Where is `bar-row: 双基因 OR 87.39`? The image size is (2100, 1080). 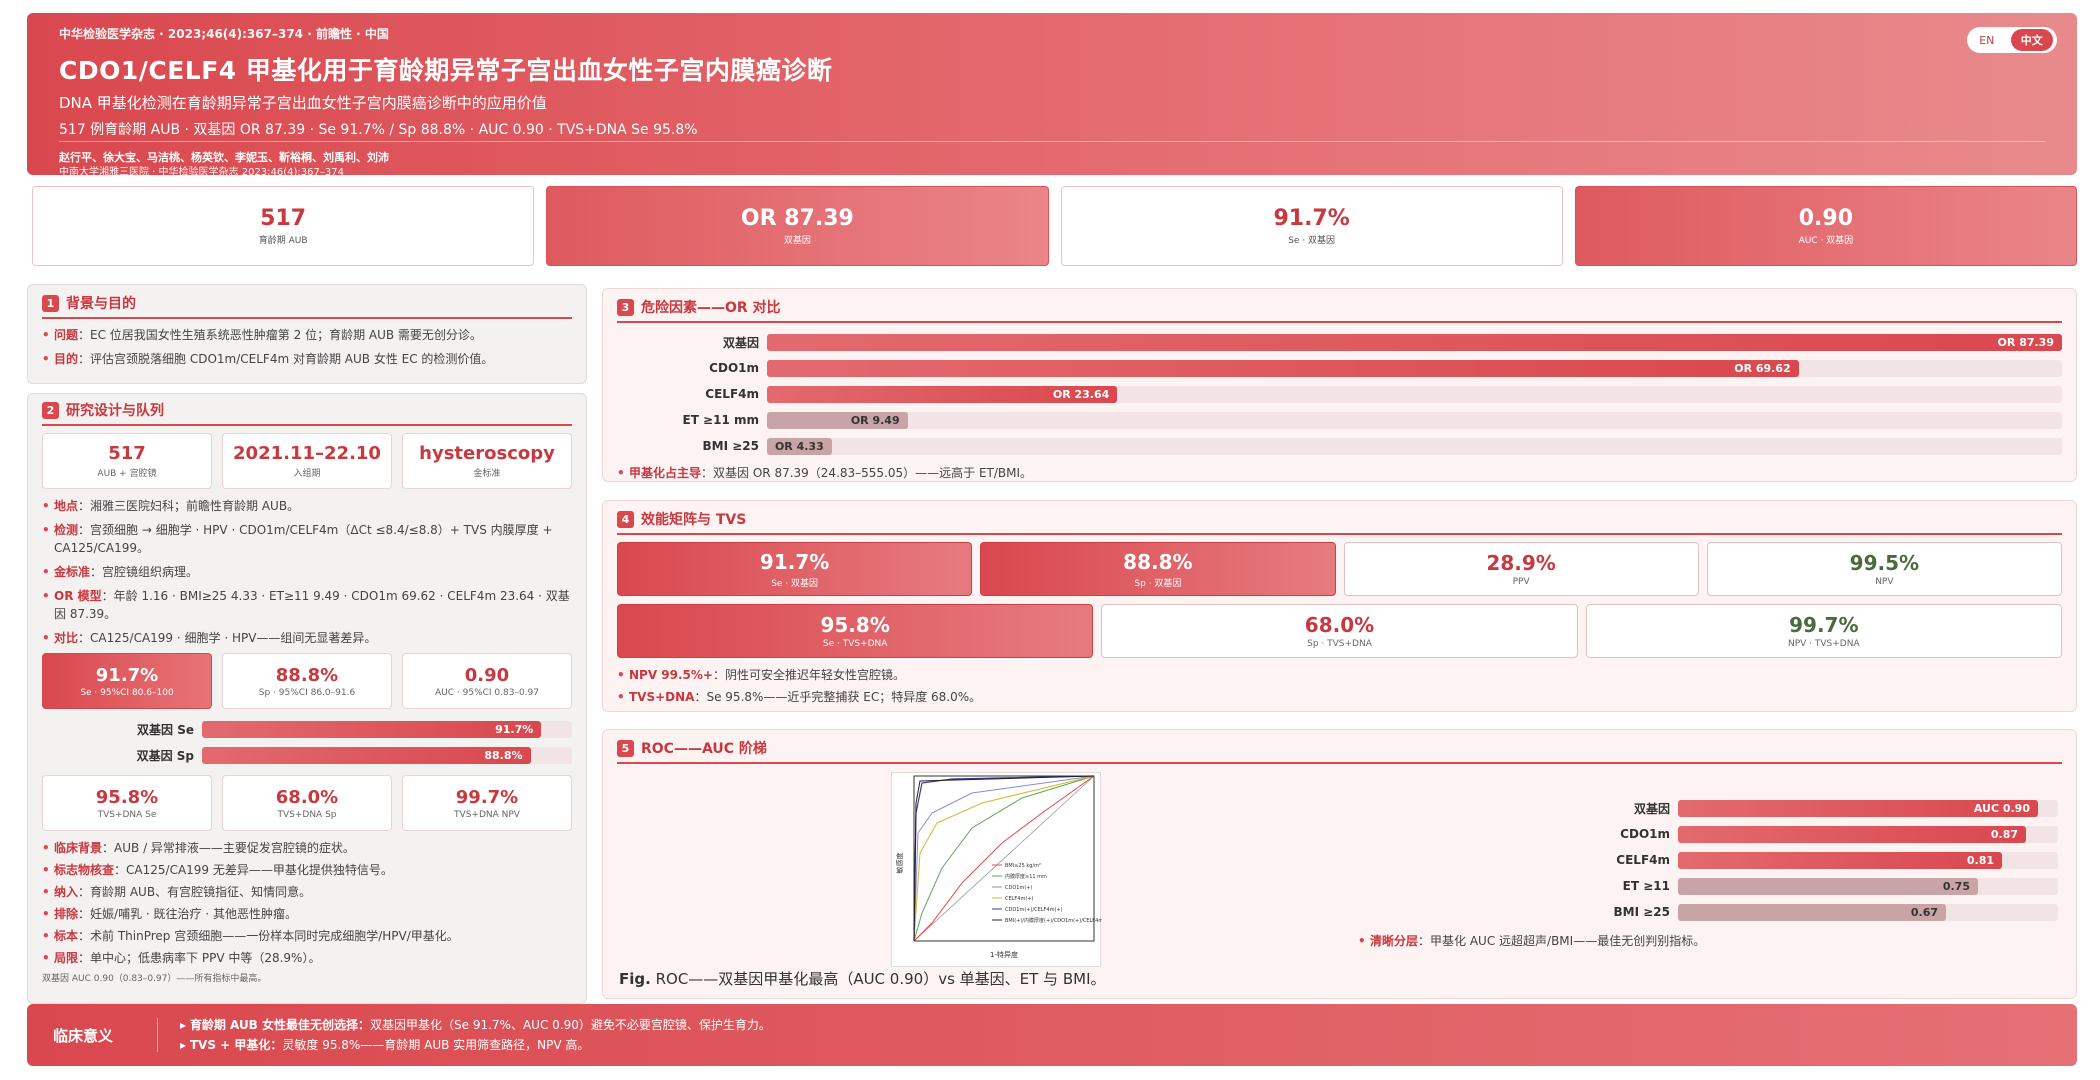 bar-row: 双基因 OR 87.39 is located at coordinates (1339, 342).